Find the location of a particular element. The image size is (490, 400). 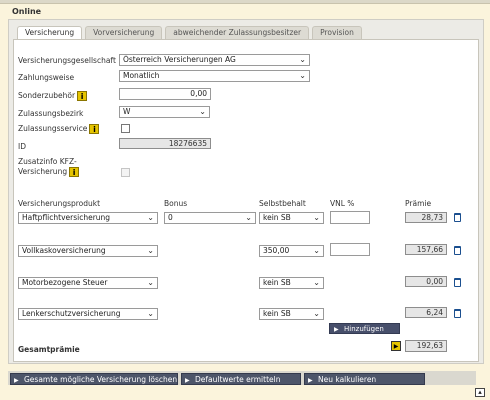

total-label: Gesamtprämie is located at coordinates (49, 349).